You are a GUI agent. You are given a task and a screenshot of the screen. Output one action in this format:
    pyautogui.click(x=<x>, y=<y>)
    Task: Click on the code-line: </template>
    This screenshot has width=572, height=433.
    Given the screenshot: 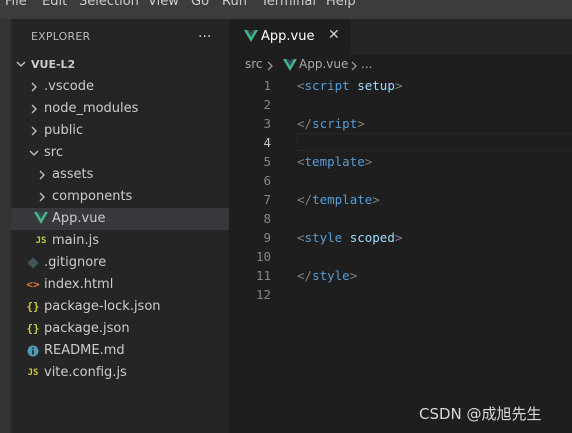 What is the action you would take?
    pyautogui.click(x=338, y=199)
    